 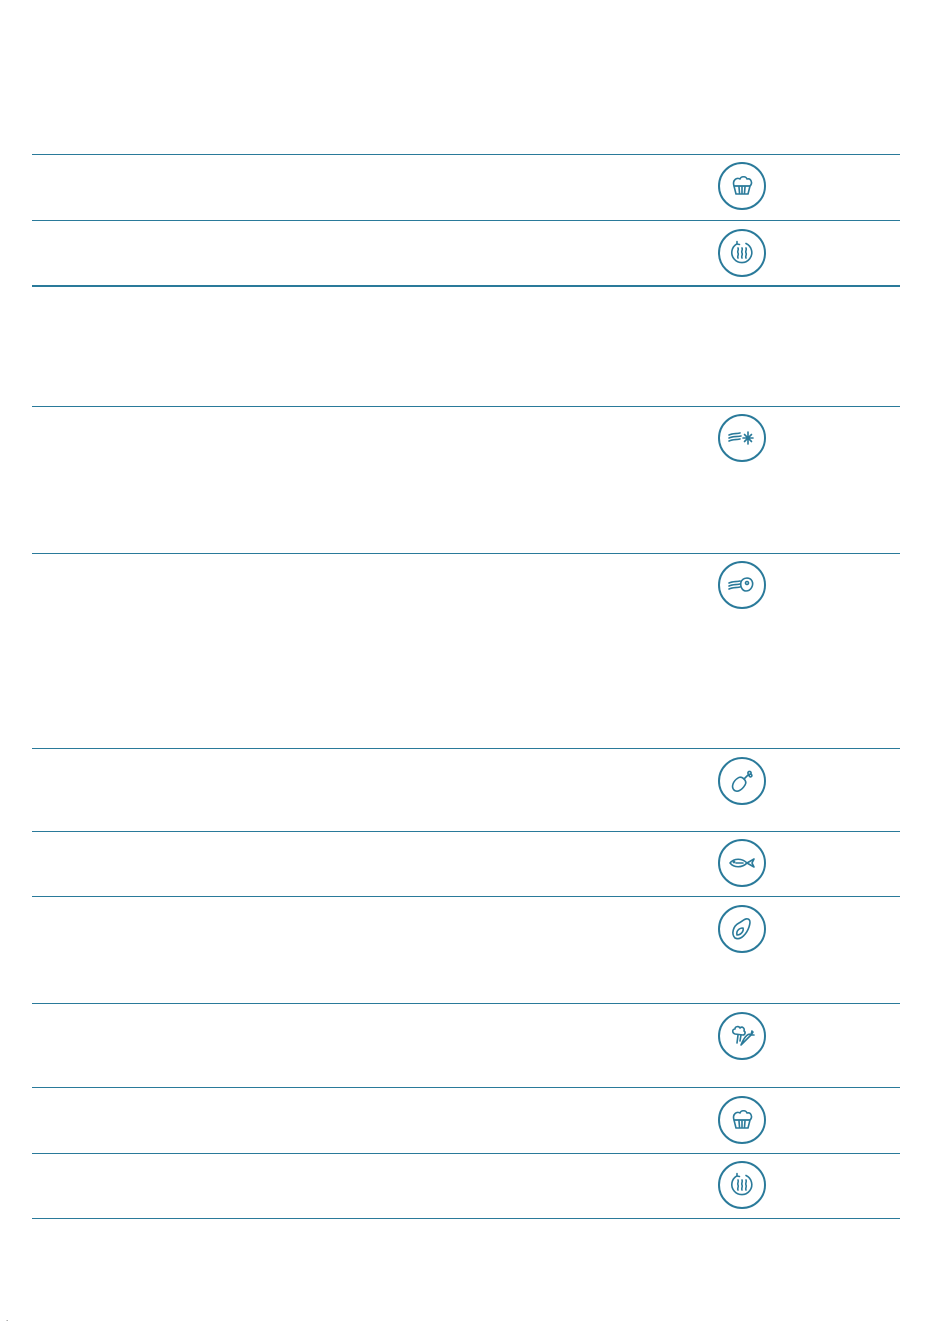 I want to click on vegetables-icon, so click(x=742, y=1036).